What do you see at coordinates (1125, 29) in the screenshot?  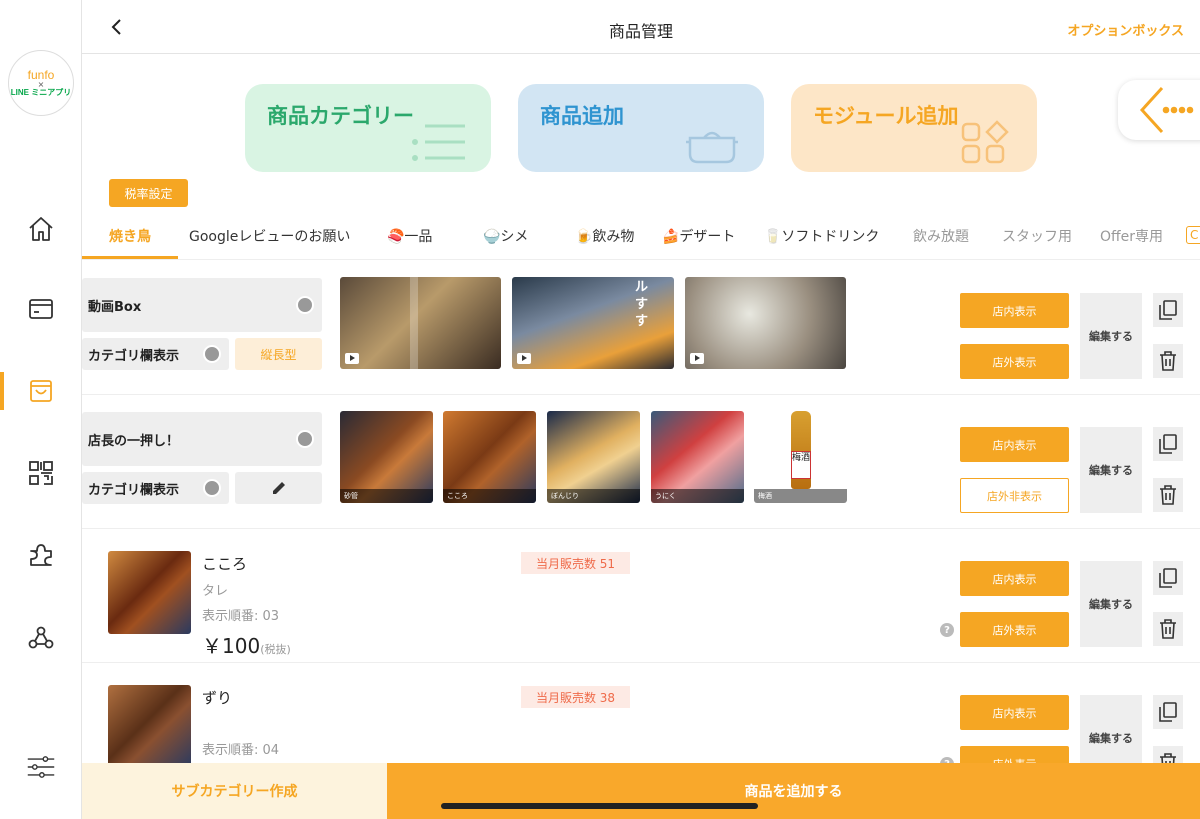 I see `option-box-link: オプションボックス` at bounding box center [1125, 29].